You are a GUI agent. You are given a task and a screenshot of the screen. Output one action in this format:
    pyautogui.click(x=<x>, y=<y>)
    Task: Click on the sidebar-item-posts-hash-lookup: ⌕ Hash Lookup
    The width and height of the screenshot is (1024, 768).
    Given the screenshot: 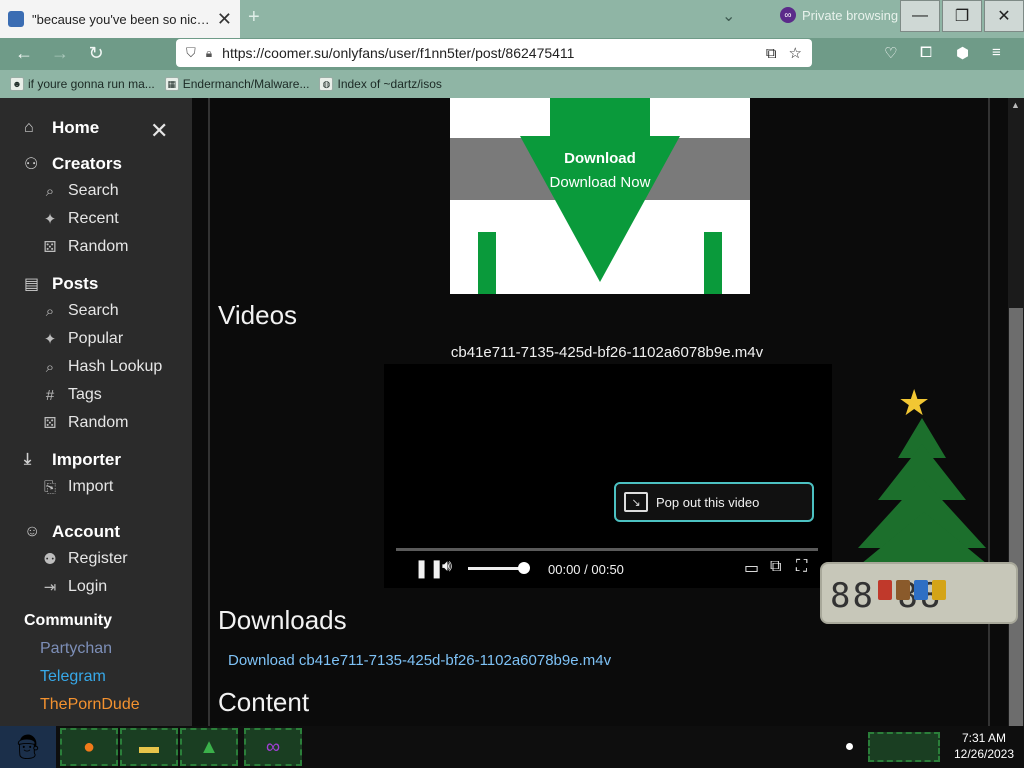 What is the action you would take?
    pyautogui.click(x=101, y=367)
    